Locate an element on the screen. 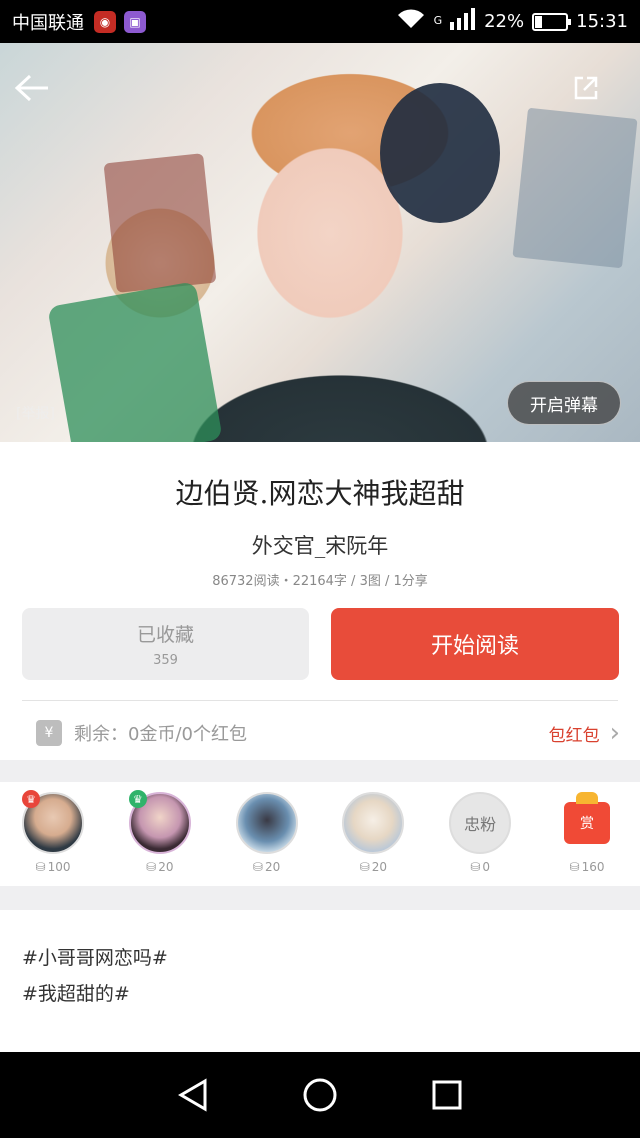 This screenshot has height=1138, width=640. fan-amount: ⛁ 160 is located at coordinates (587, 867).